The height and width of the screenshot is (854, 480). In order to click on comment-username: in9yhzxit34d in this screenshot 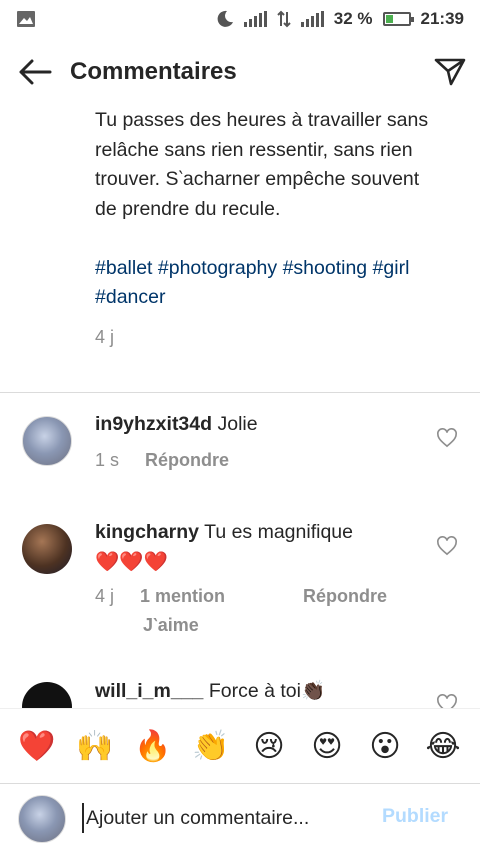, I will do `click(153, 424)`.